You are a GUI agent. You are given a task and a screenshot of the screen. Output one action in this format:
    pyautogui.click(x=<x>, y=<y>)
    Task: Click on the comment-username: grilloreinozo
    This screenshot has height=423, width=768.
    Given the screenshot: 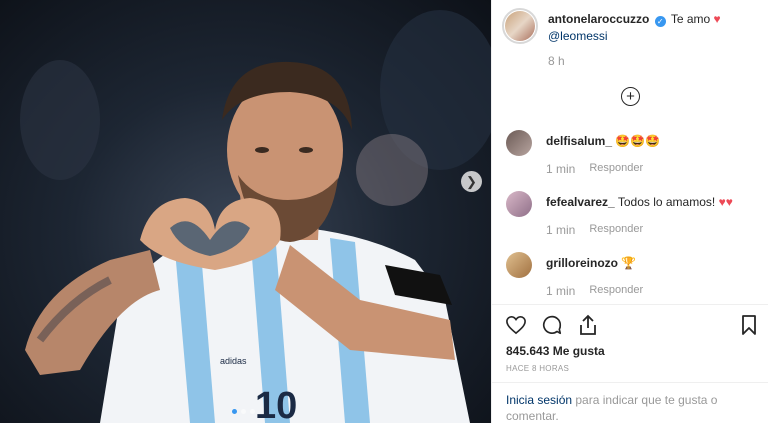 What is the action you would take?
    pyautogui.click(x=582, y=263)
    